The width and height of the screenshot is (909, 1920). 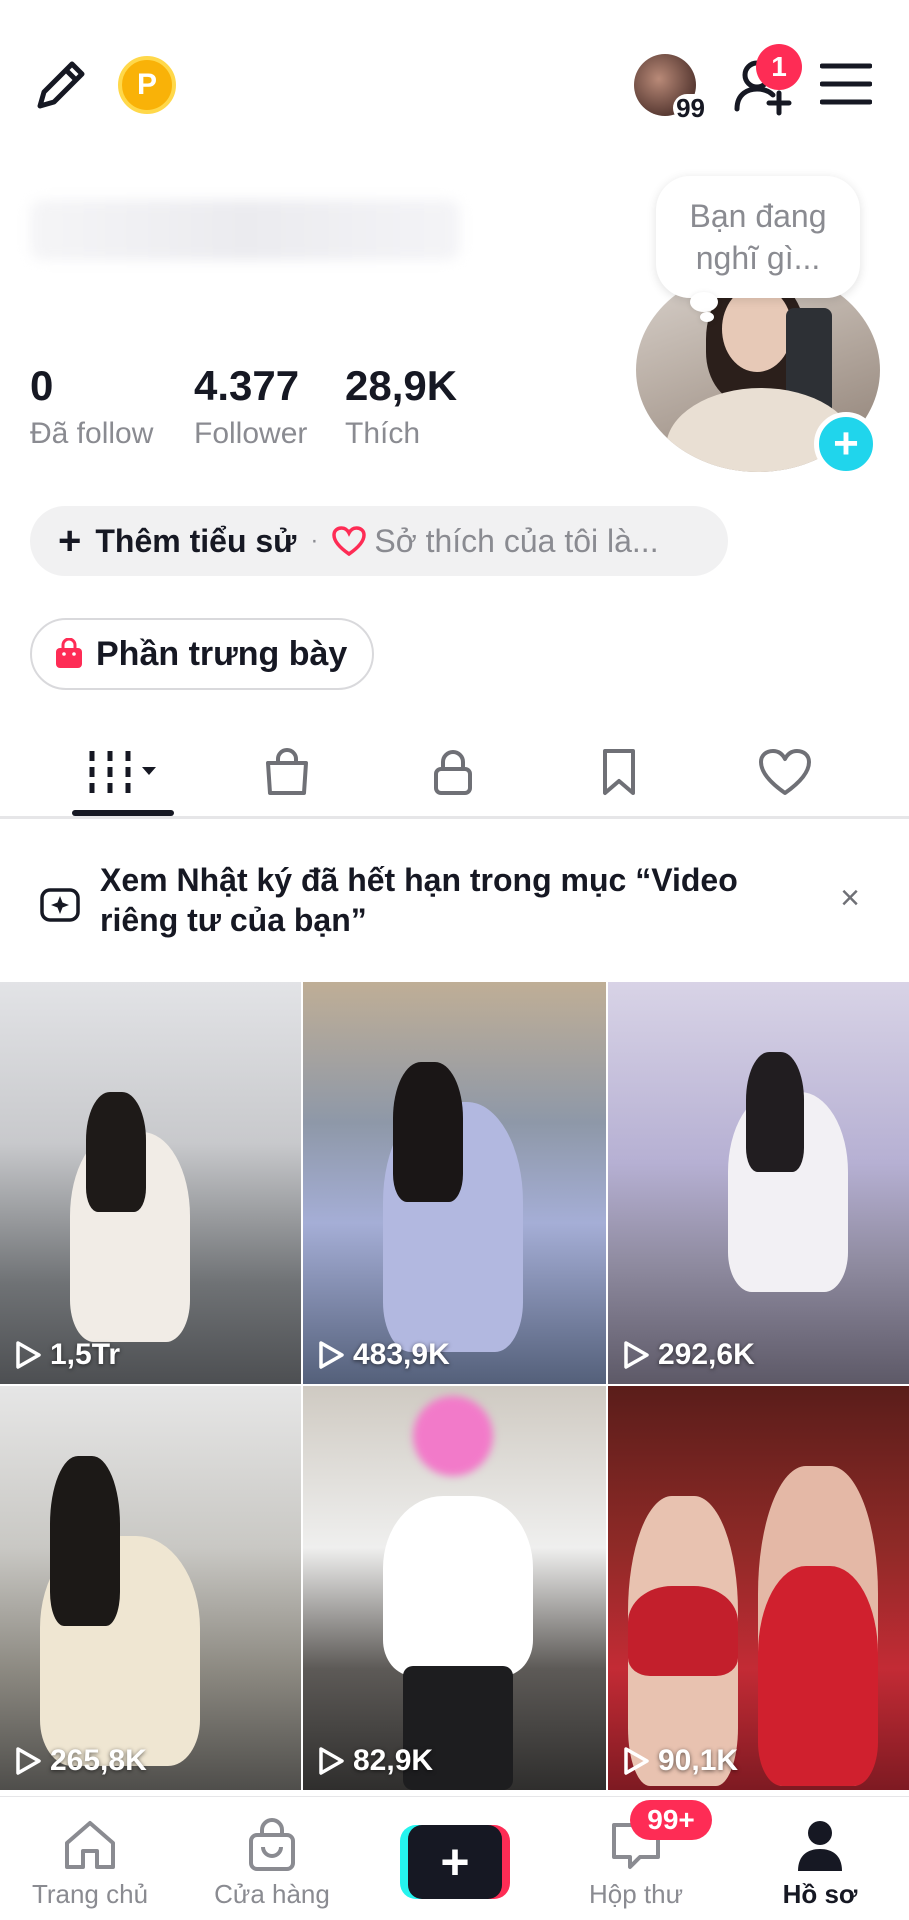 What do you see at coordinates (251, 433) in the screenshot?
I see `follower-label: Follower` at bounding box center [251, 433].